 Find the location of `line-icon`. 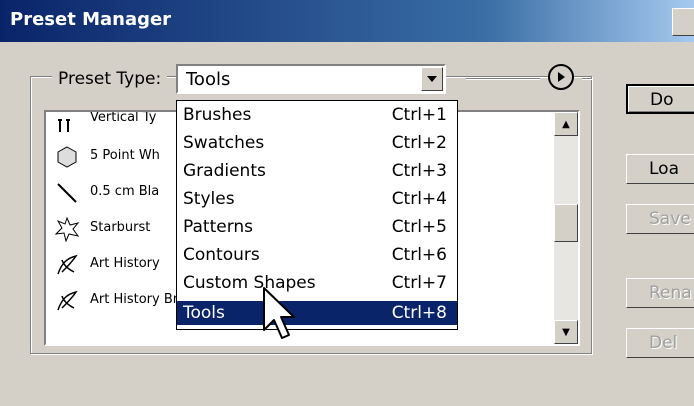

line-icon is located at coordinates (67, 193).